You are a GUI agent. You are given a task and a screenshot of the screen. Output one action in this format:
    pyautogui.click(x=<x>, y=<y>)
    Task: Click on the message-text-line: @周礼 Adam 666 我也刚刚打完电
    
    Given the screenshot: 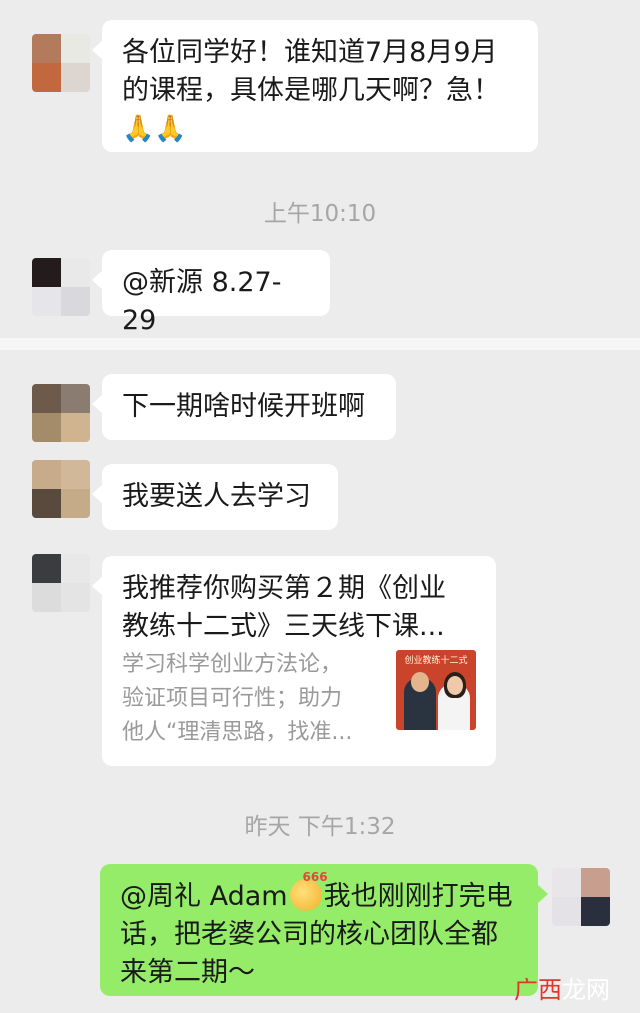 What is the action you would take?
    pyautogui.click(x=319, y=893)
    